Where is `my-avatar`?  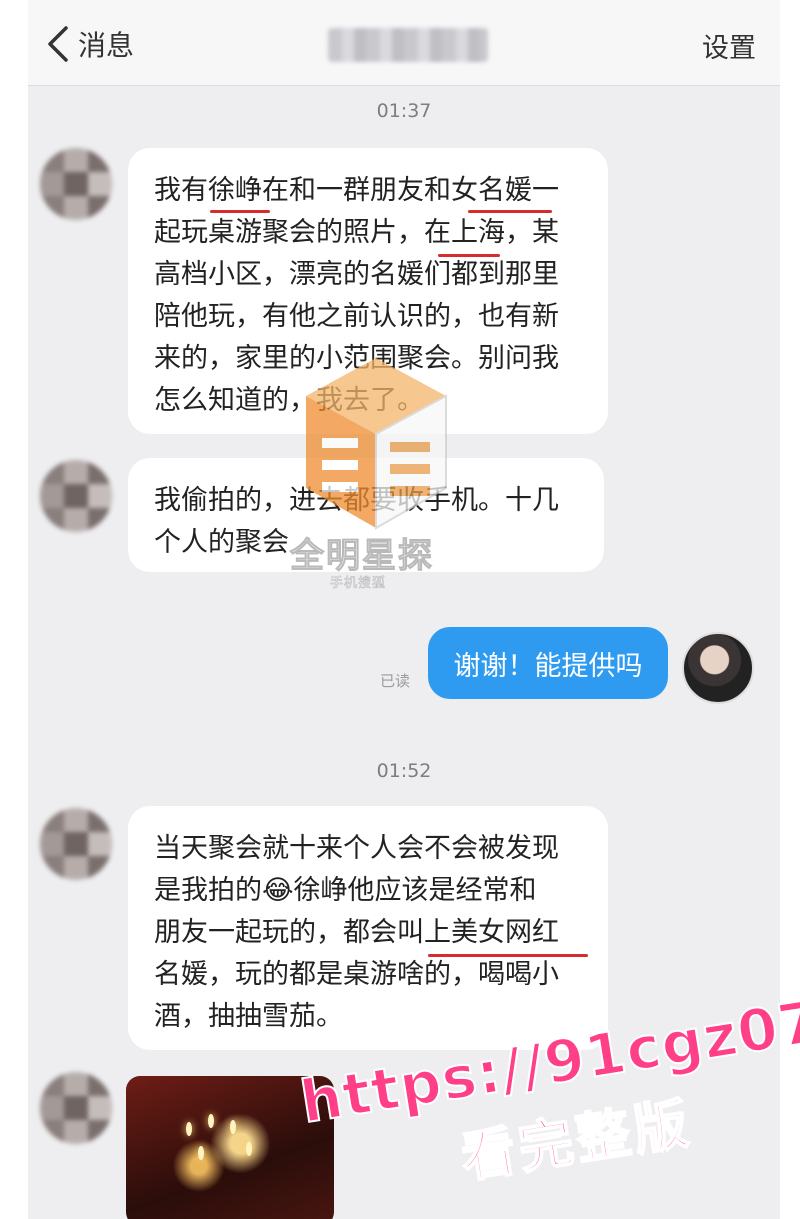
my-avatar is located at coordinates (718, 668).